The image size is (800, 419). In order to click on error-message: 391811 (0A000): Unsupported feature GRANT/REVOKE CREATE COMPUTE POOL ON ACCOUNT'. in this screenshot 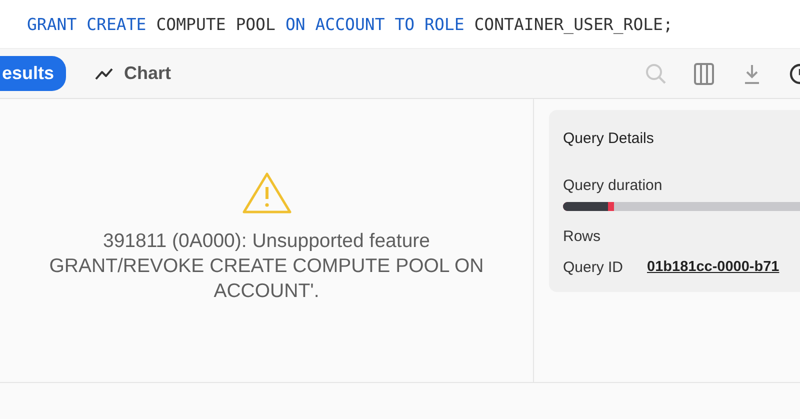, I will do `click(266, 266)`.